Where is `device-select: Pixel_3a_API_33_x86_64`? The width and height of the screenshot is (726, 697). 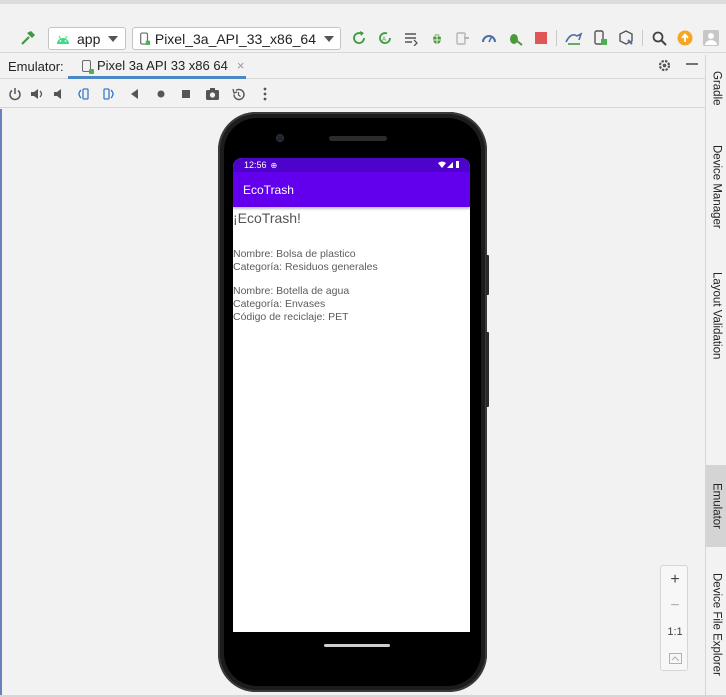 device-select: Pixel_3a_API_33_x86_64 is located at coordinates (236, 38).